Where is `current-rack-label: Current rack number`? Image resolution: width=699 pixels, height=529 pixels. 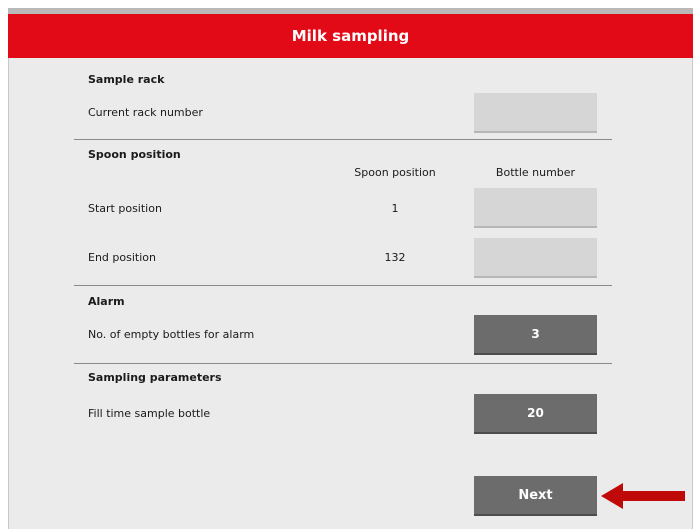
current-rack-label: Current rack number is located at coordinates (145, 112).